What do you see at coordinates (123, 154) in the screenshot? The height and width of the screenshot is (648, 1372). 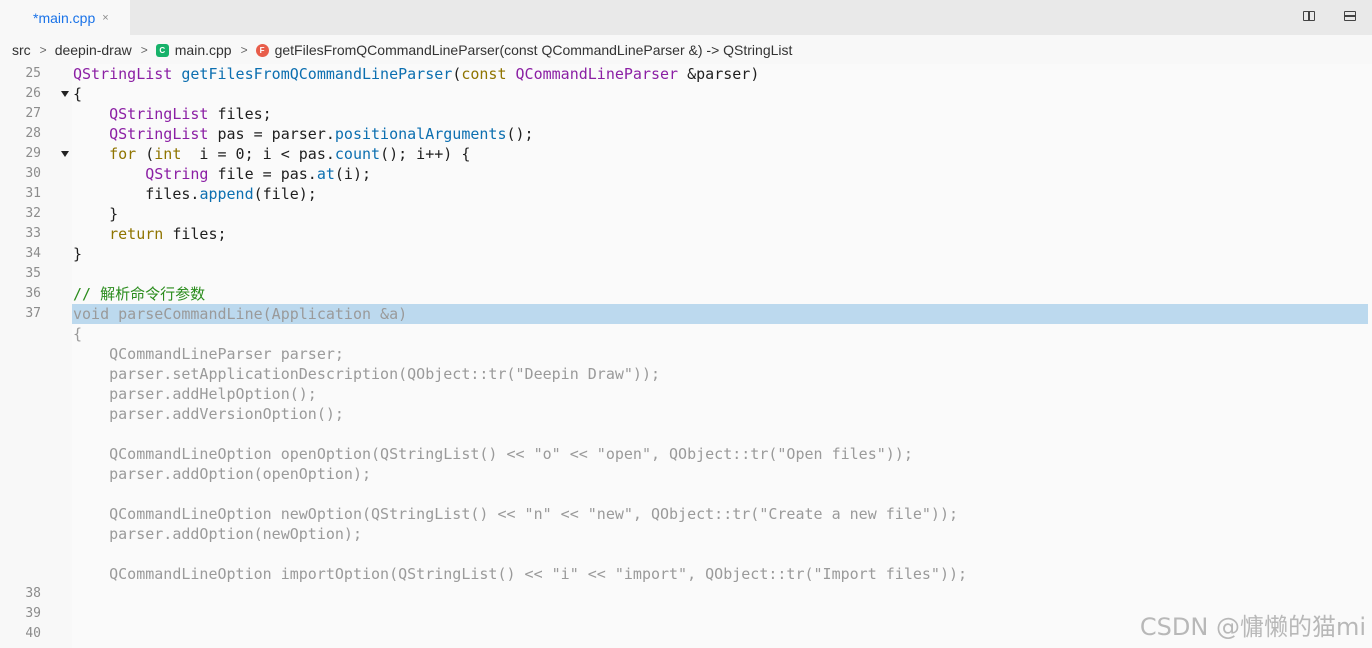 I see `code-token: for` at bounding box center [123, 154].